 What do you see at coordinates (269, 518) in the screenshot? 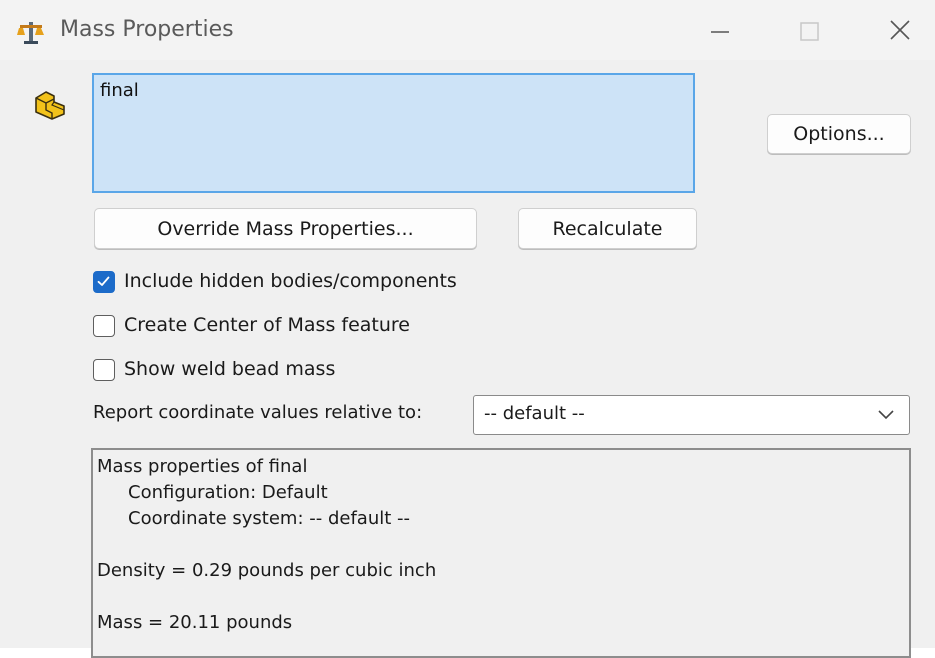
I see `results-line: Coordinate system: -- default --` at bounding box center [269, 518].